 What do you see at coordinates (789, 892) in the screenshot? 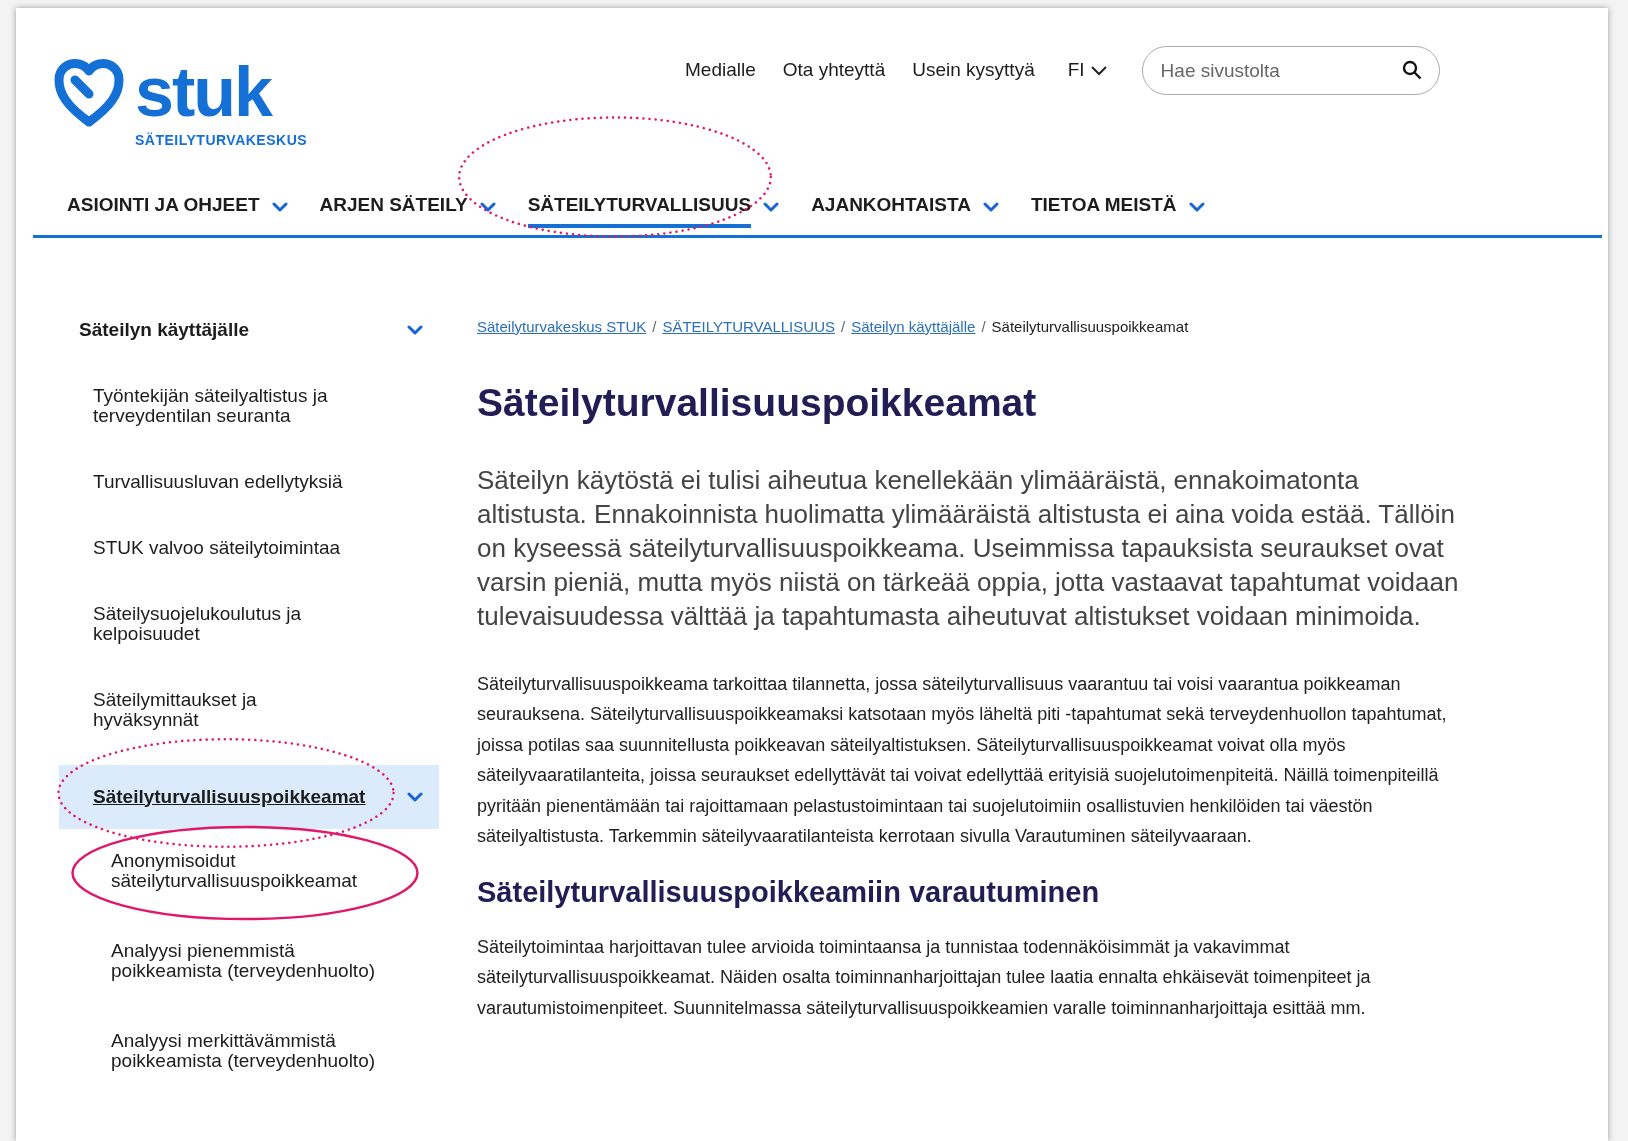
I see `section-heading: Säteilyturvallisuuspoikkeamiin varautuminen` at bounding box center [789, 892].